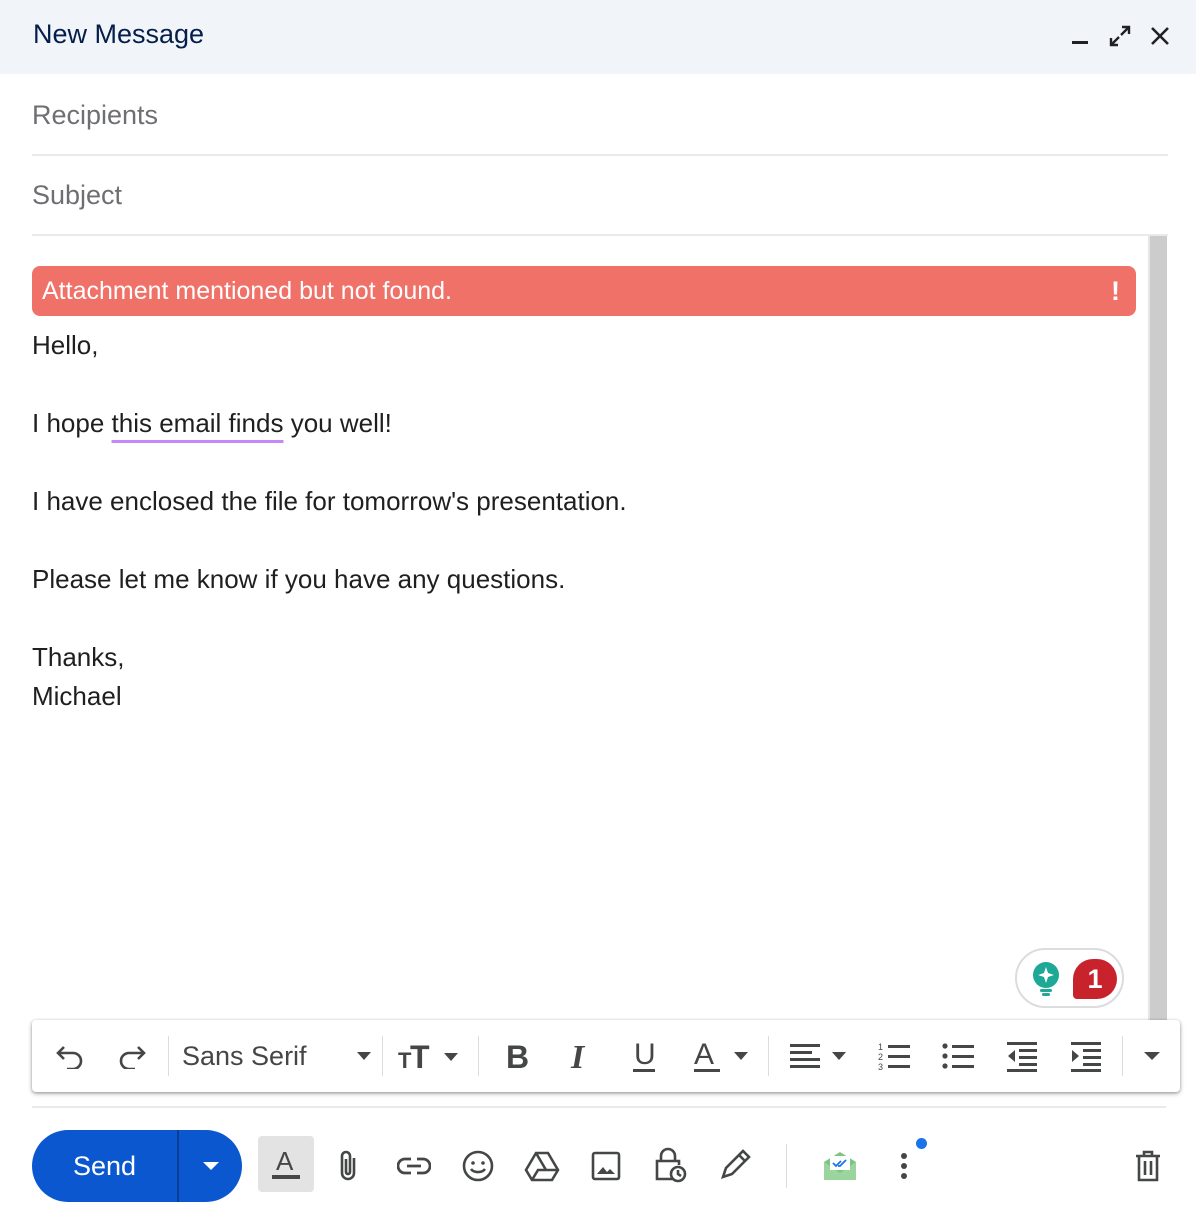 This screenshot has width=1196, height=1222. I want to click on signature-button, so click(734, 1166).